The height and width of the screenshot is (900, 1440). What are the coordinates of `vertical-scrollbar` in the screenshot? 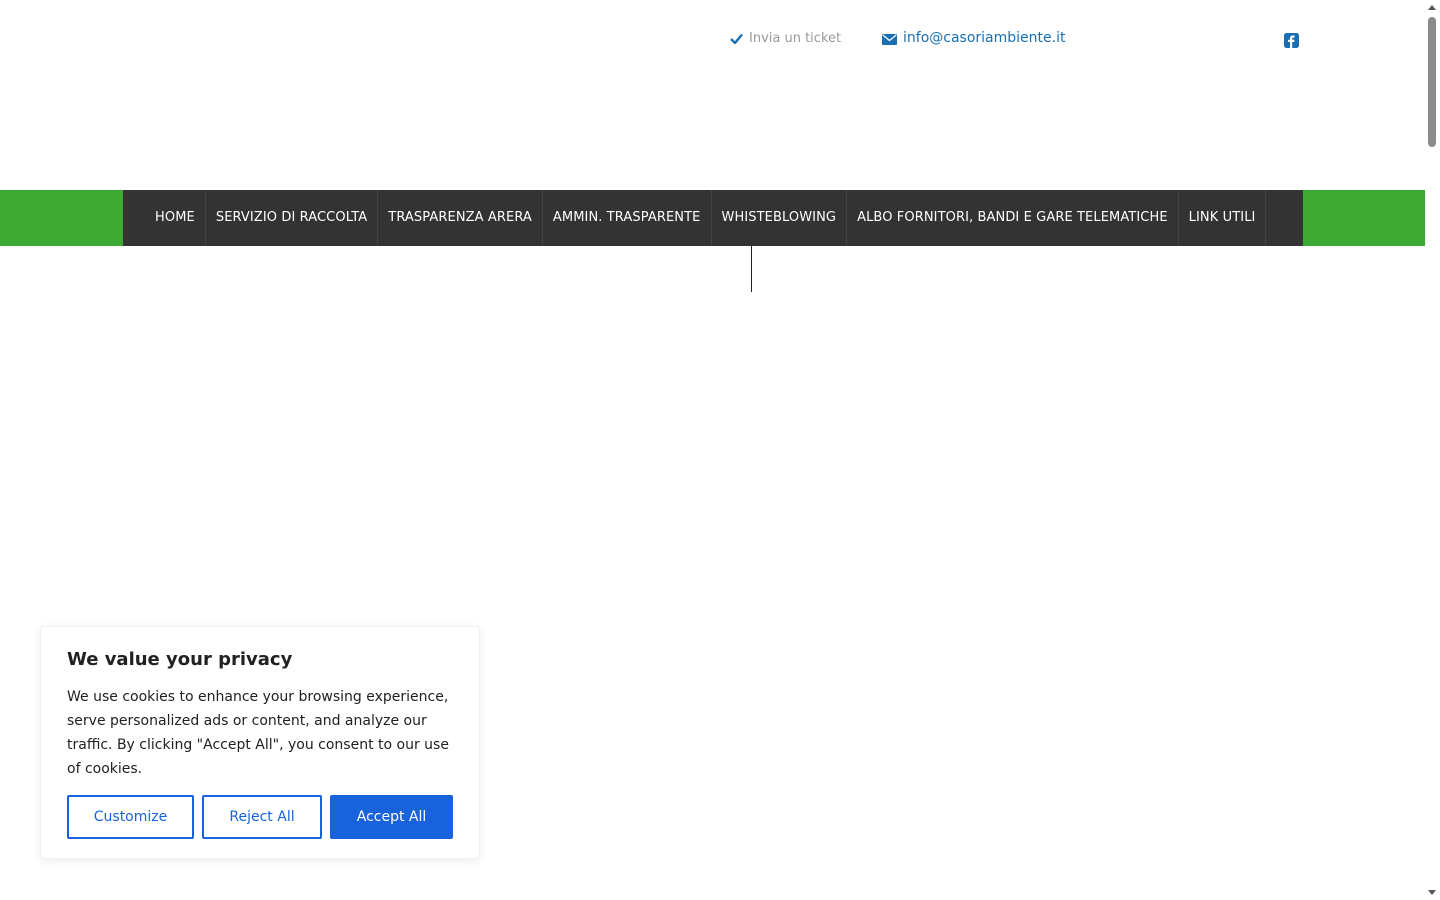 It's located at (1432, 450).